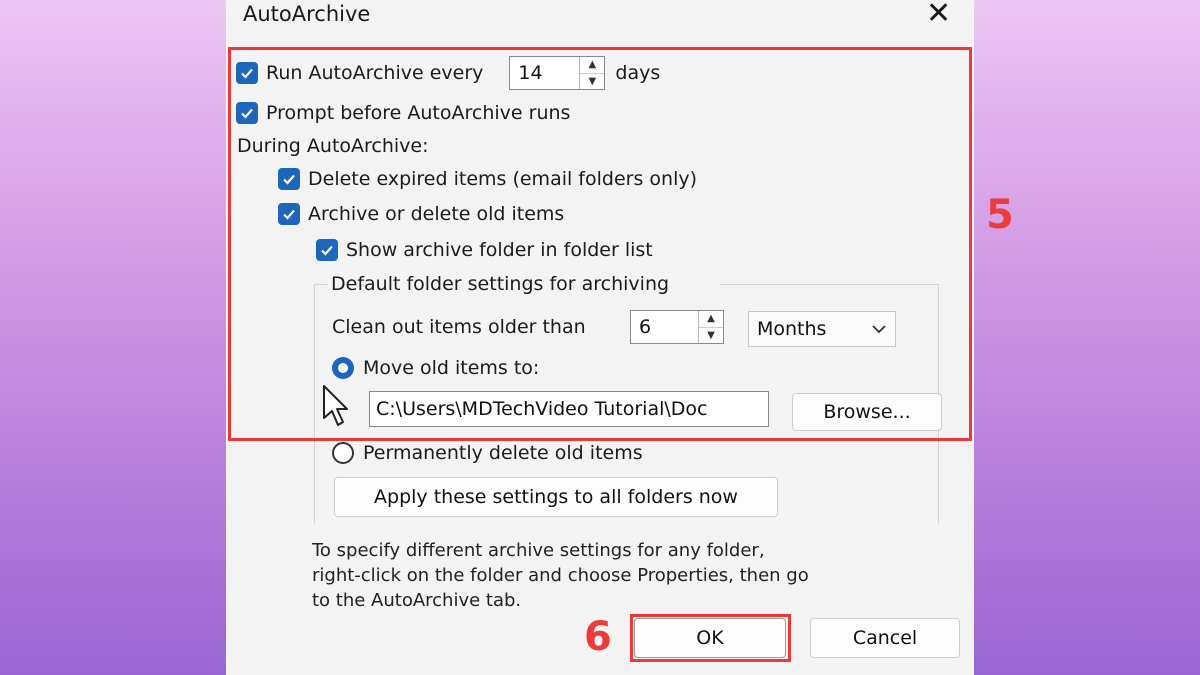 This screenshot has height=675, width=1200. I want to click on cancel-button: Cancel, so click(885, 638).